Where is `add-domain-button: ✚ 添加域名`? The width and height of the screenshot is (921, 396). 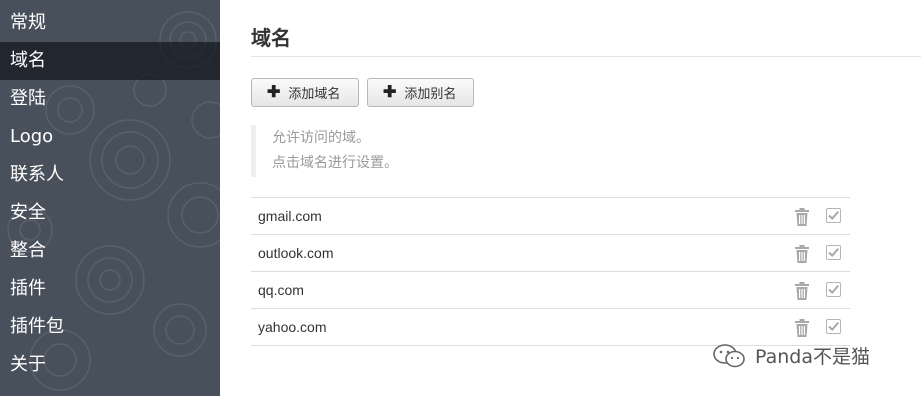
add-domain-button: ✚ 添加域名 is located at coordinates (305, 92).